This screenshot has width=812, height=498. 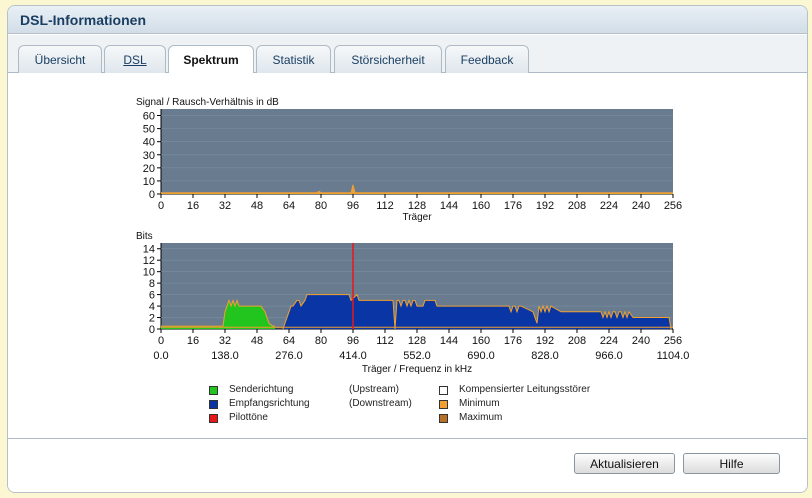 I want to click on legend-downstream-note: (Downstream), so click(x=380, y=403).